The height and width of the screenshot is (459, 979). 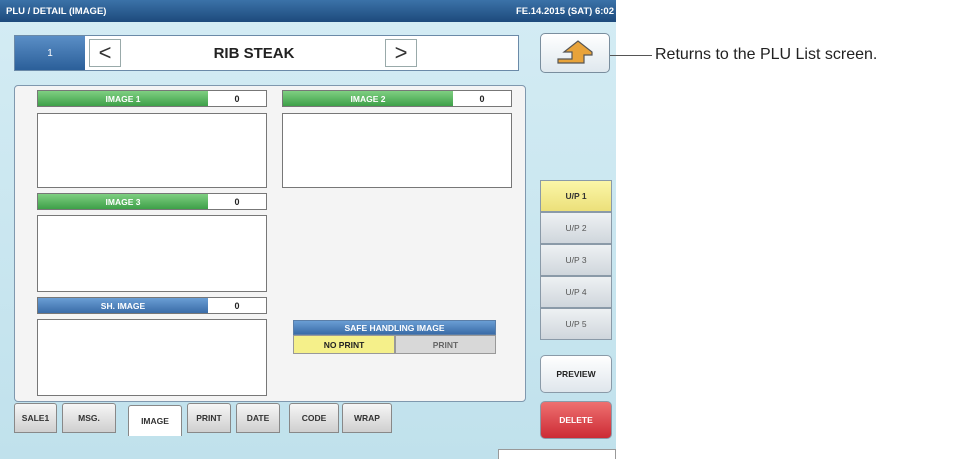 I want to click on plu-navigation-bar: 1 < RIB STEAK >, so click(x=266, y=53).